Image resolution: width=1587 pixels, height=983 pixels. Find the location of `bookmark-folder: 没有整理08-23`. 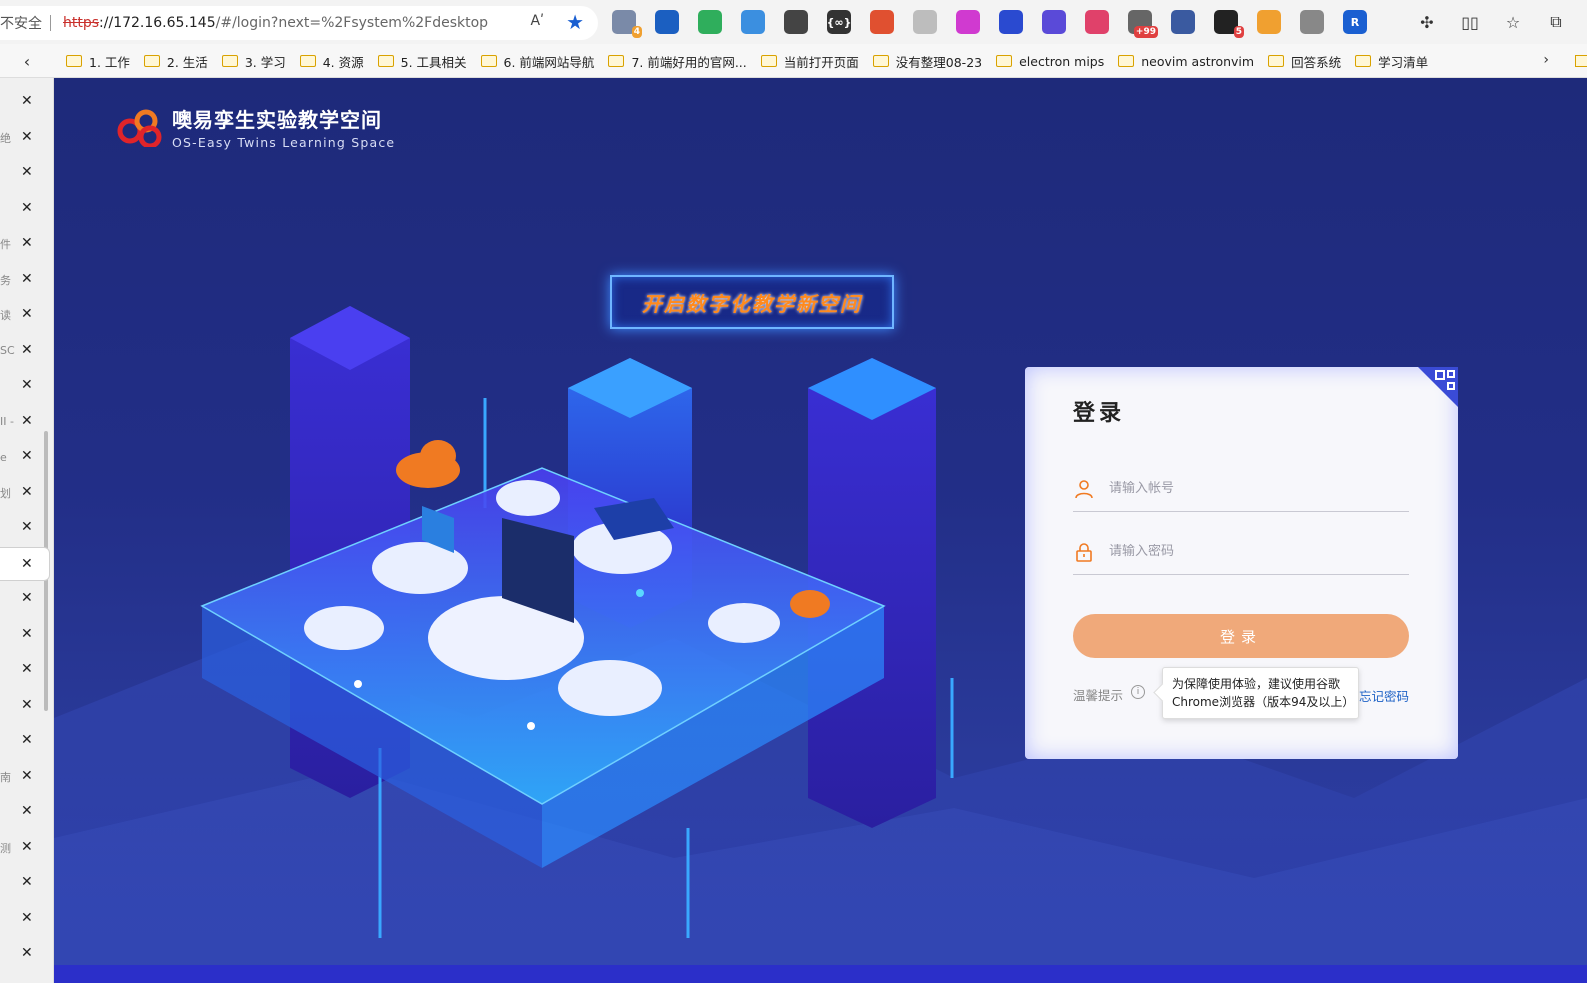

bookmark-folder: 没有整理08-23 is located at coordinates (927, 61).